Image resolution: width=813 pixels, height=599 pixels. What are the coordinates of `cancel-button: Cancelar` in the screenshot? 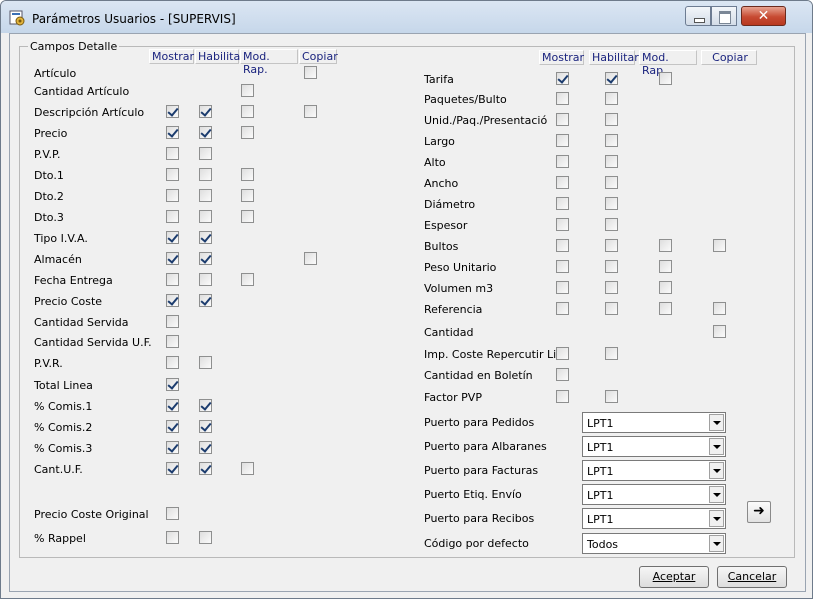 It's located at (752, 577).